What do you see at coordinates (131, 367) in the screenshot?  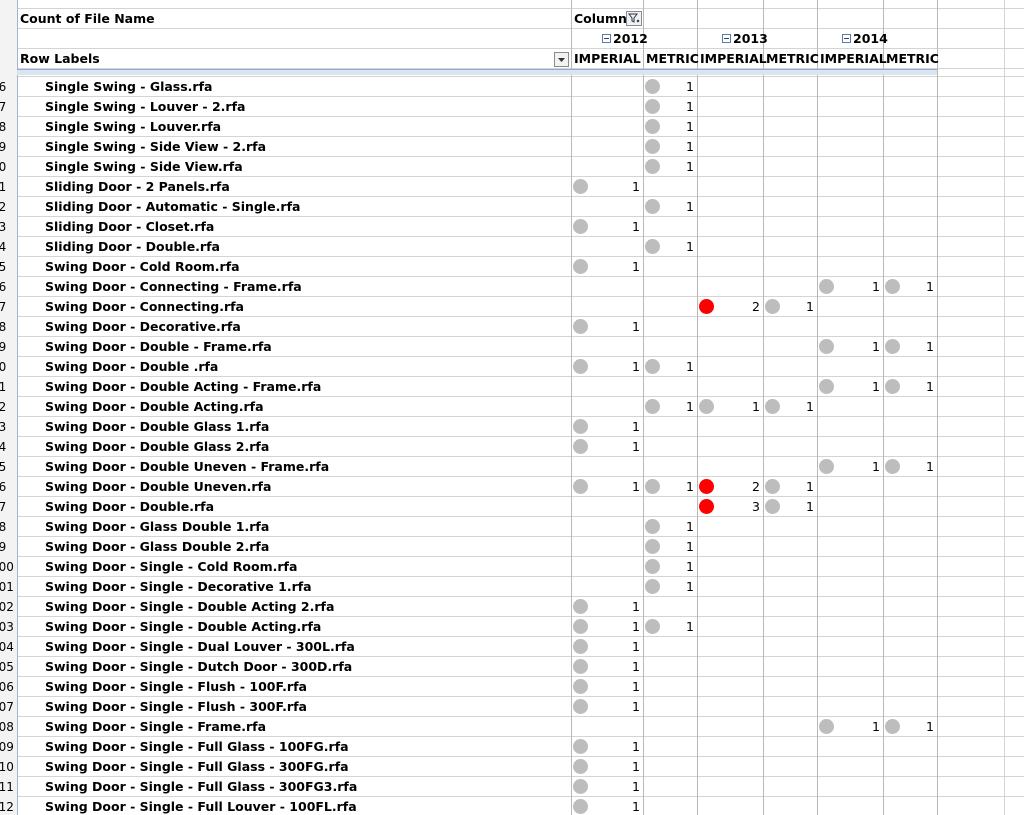 I see `row-label: Swing Door - Double .rfa` at bounding box center [131, 367].